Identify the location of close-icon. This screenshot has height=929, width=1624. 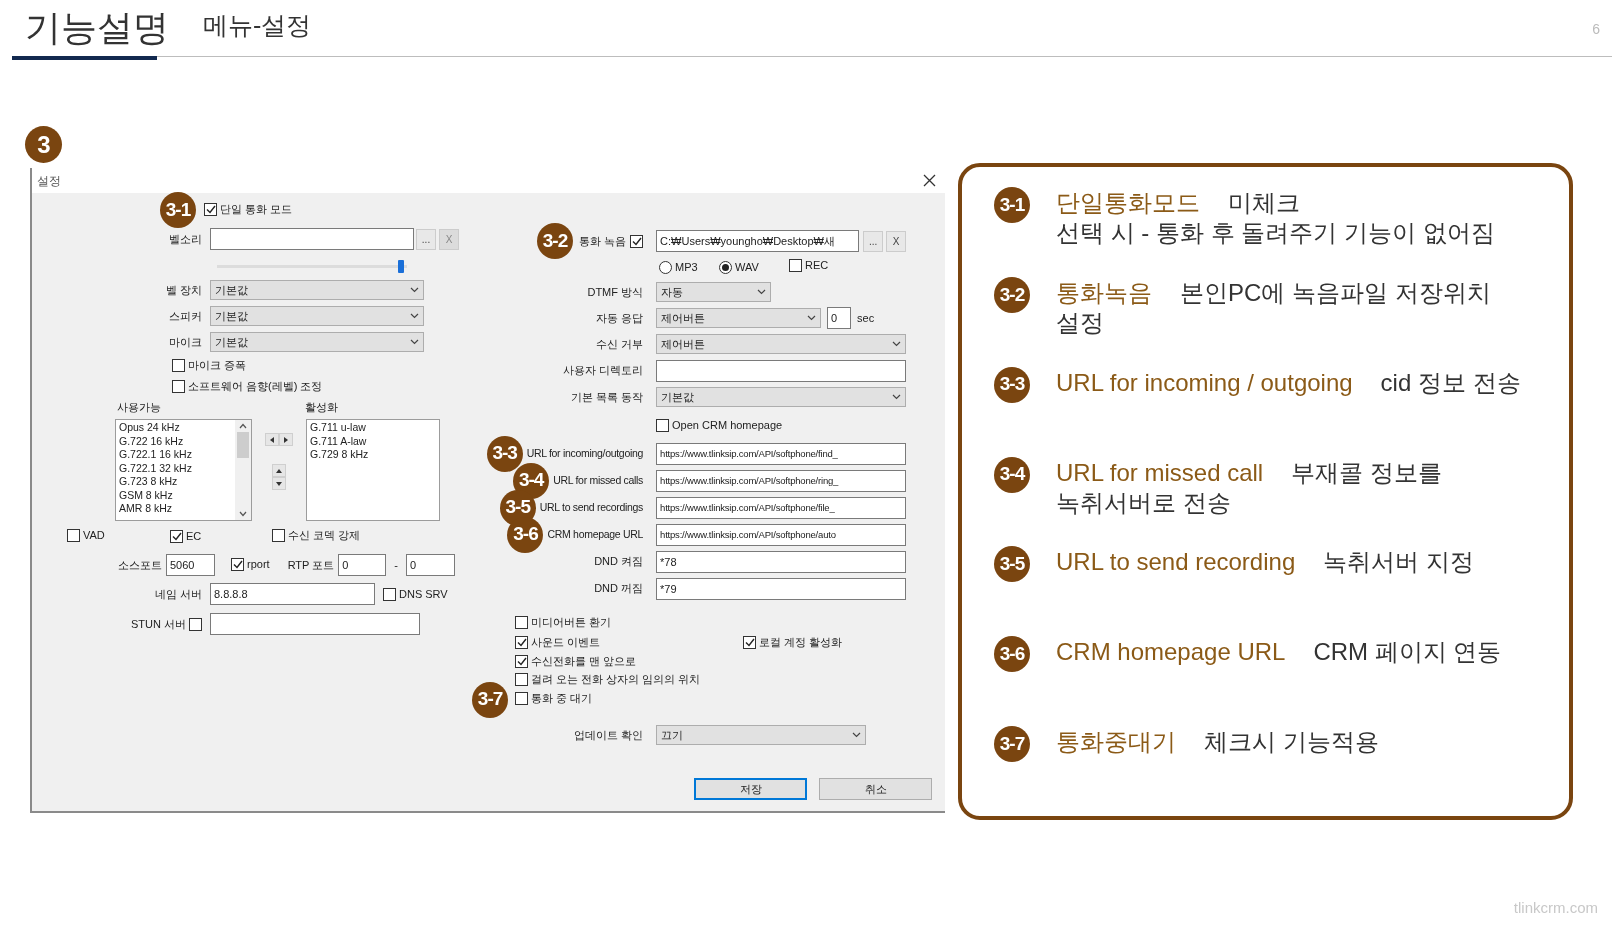
(929, 180).